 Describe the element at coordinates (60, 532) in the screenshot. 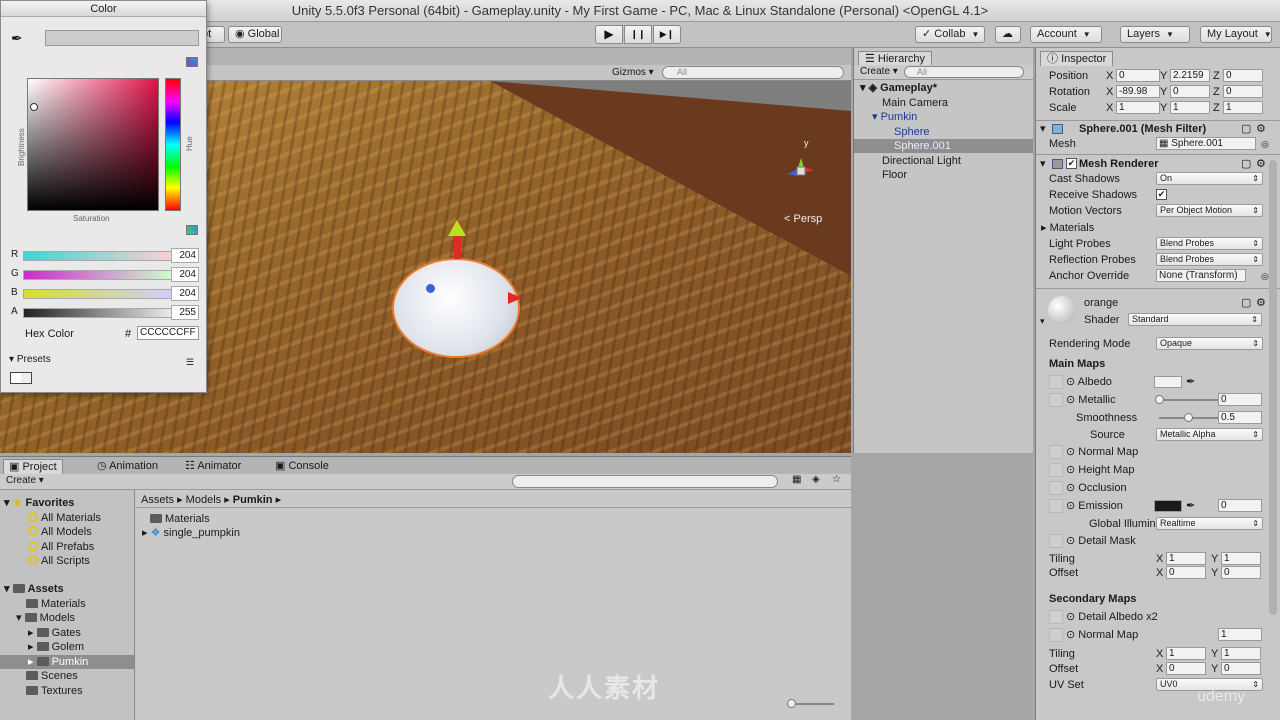

I see `favorite-all-models: All Models` at that location.